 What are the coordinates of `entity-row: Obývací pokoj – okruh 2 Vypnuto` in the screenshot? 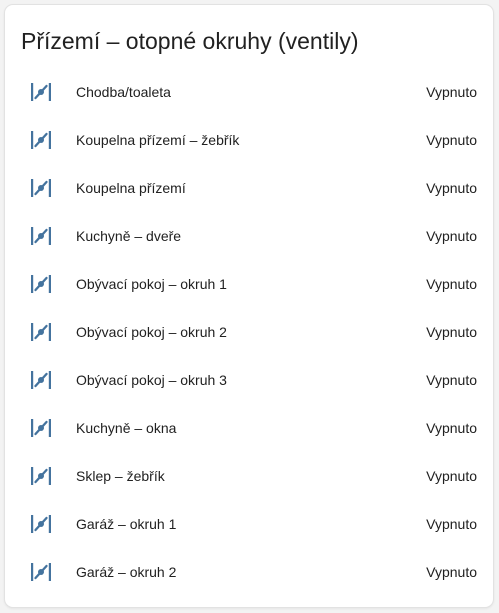 It's located at (249, 332).